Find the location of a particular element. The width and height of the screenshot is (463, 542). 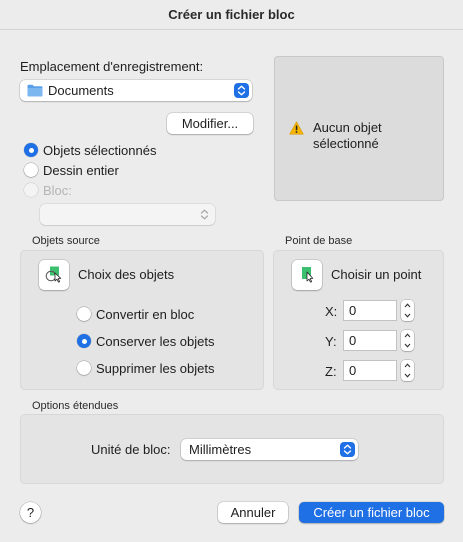

pick-point-button is located at coordinates (307, 275).